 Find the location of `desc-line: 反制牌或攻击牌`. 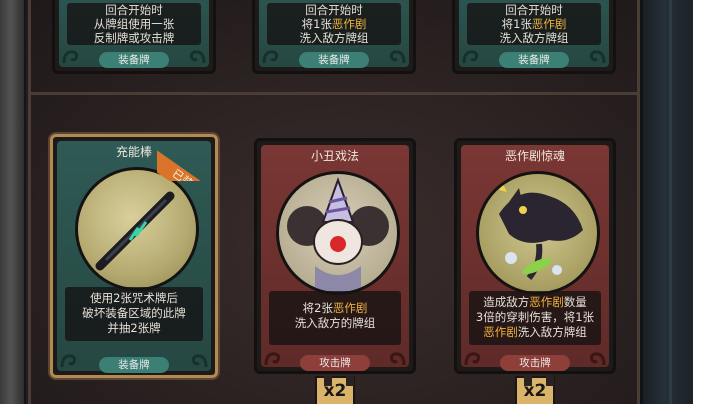

desc-line: 反制牌或攻击牌 is located at coordinates (134, 38).